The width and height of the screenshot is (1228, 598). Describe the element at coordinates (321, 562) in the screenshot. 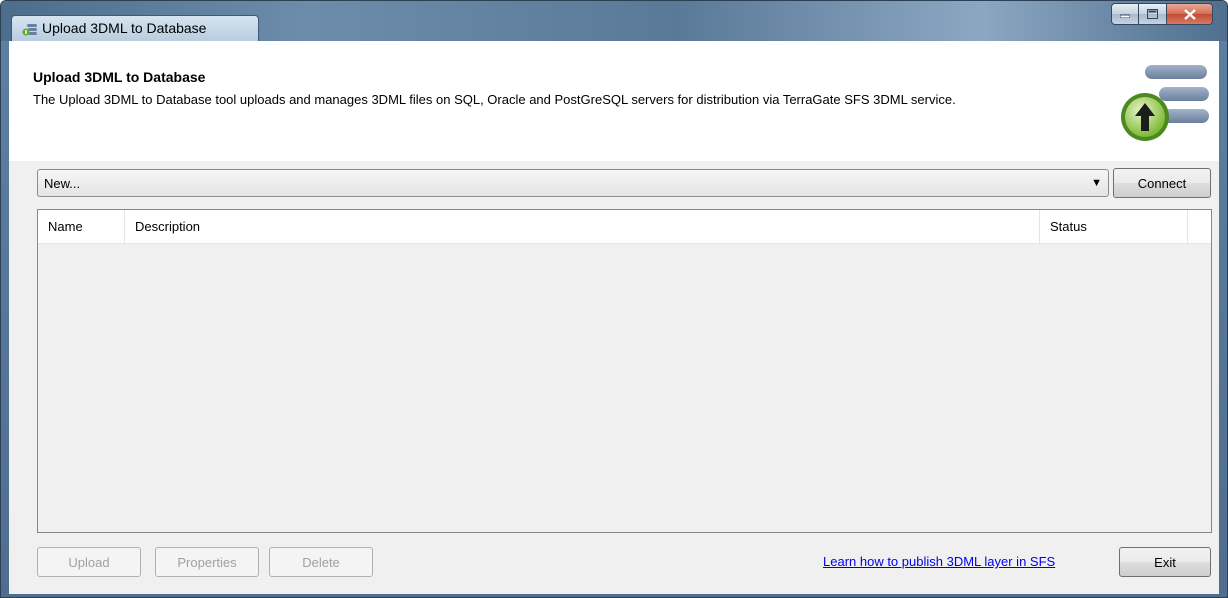

I see `delete-button: Delete` at that location.